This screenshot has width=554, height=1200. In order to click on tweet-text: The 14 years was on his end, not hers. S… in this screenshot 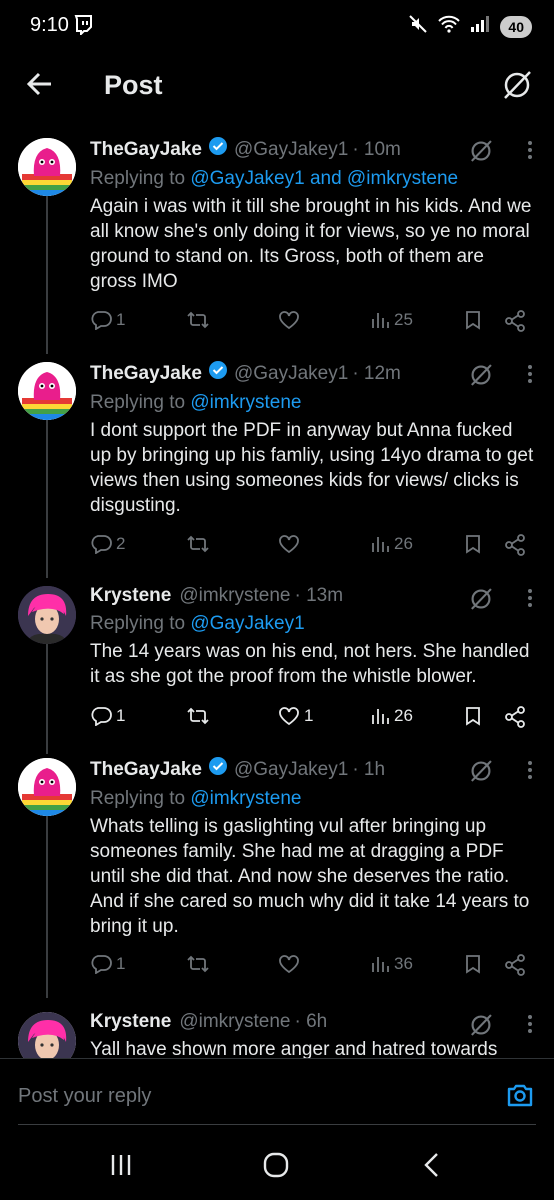, I will do `click(310, 664)`.